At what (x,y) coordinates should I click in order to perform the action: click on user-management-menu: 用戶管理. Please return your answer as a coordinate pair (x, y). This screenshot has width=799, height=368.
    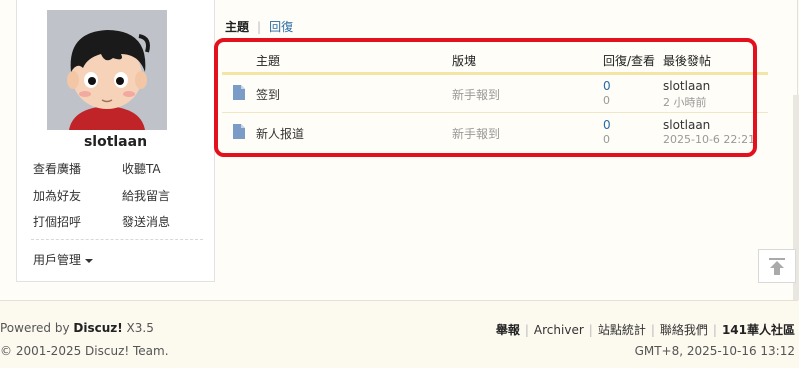
    Looking at the image, I should click on (63, 259).